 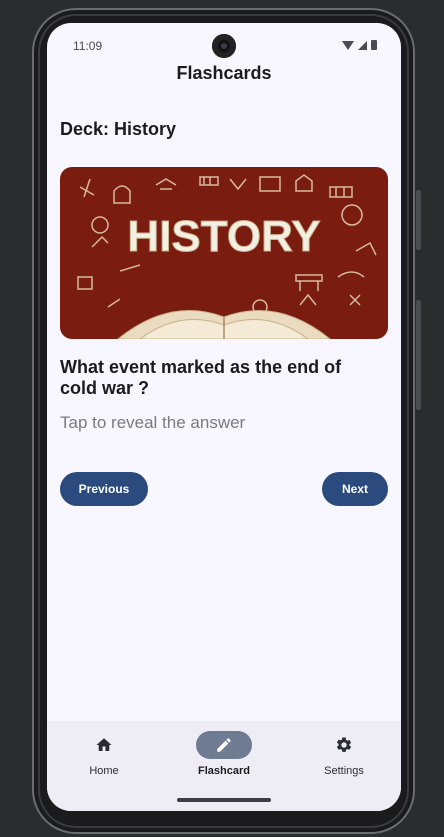 I want to click on bottom-navigation: Home Flashcard Settings, so click(x=224, y=766).